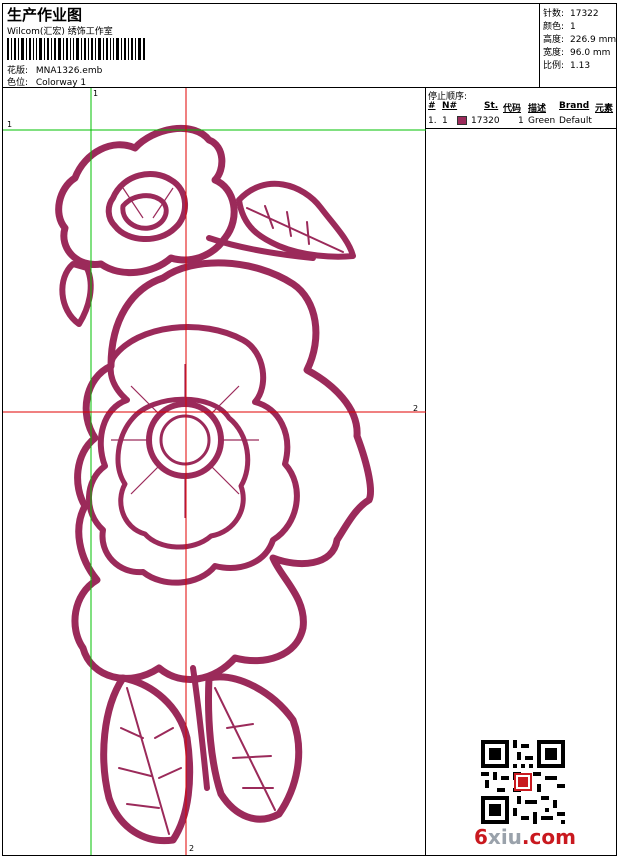  What do you see at coordinates (512, 109) in the screenshot?
I see `col-header-code: 代码` at bounding box center [512, 109].